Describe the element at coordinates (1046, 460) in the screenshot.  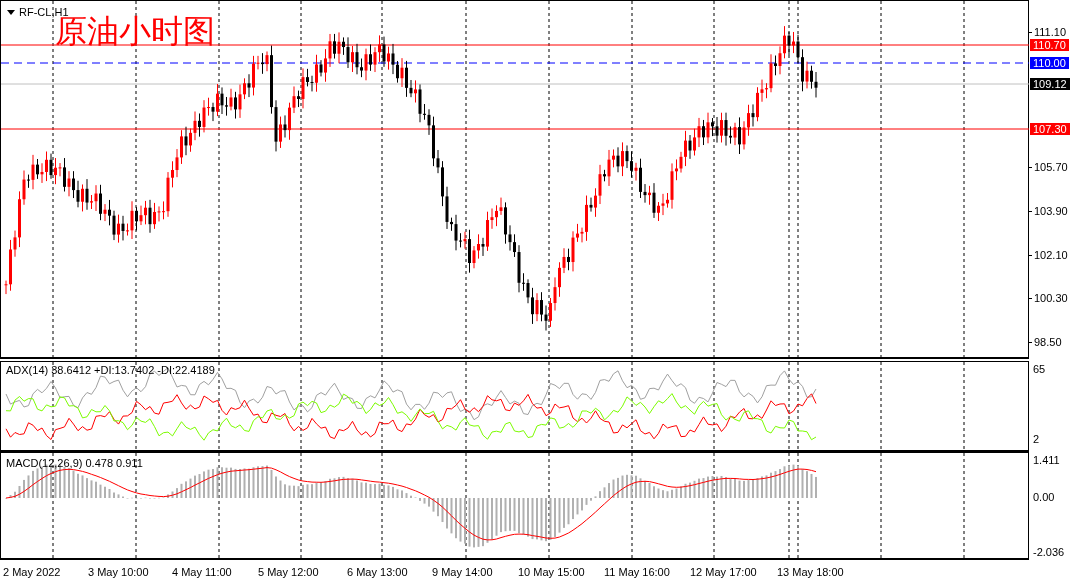
I see `axis-label: 1.411` at that location.